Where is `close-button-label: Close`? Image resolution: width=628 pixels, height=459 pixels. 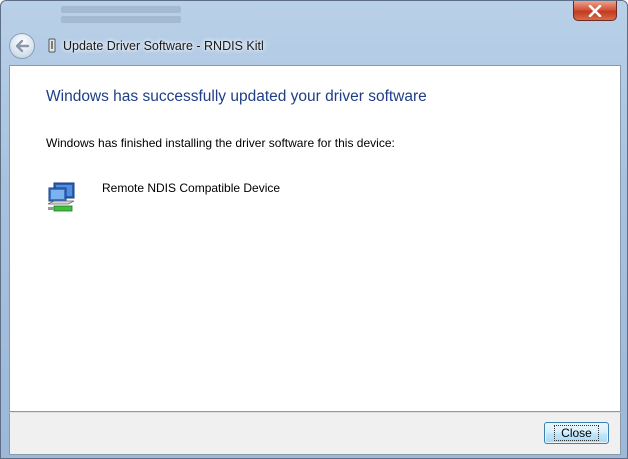 close-button-label: Close is located at coordinates (576, 433).